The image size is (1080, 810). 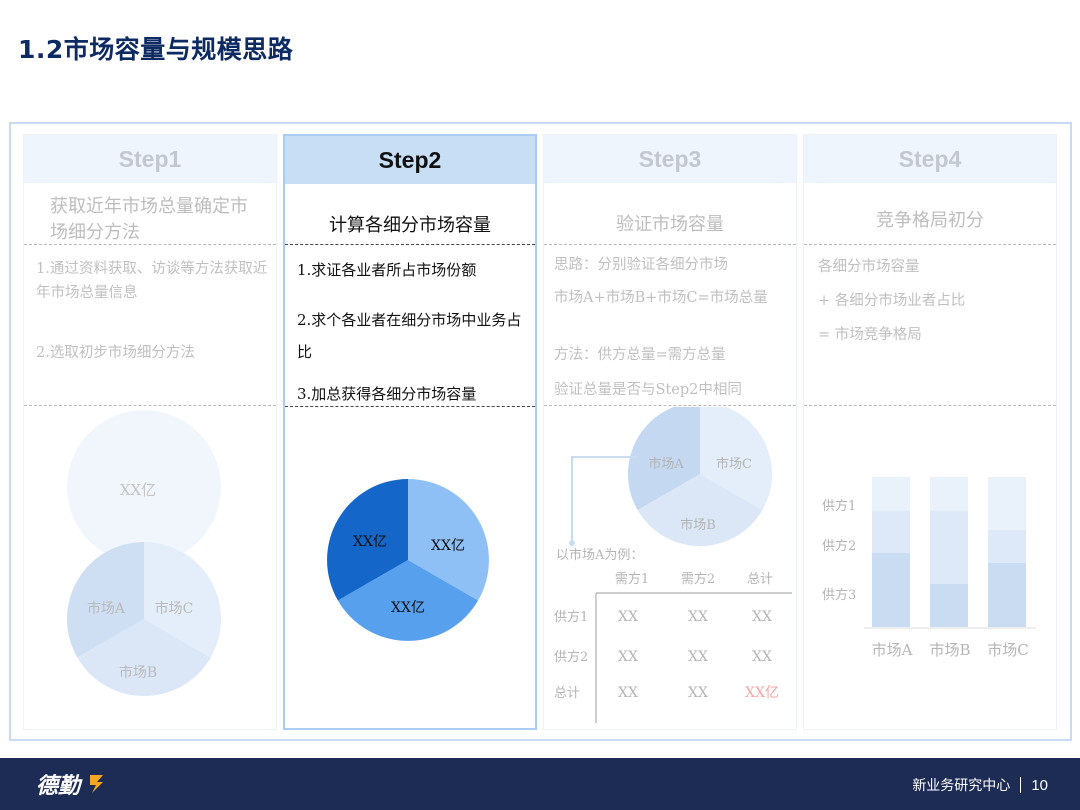 I want to click on table-col-header: 需方2, so click(x=698, y=579).